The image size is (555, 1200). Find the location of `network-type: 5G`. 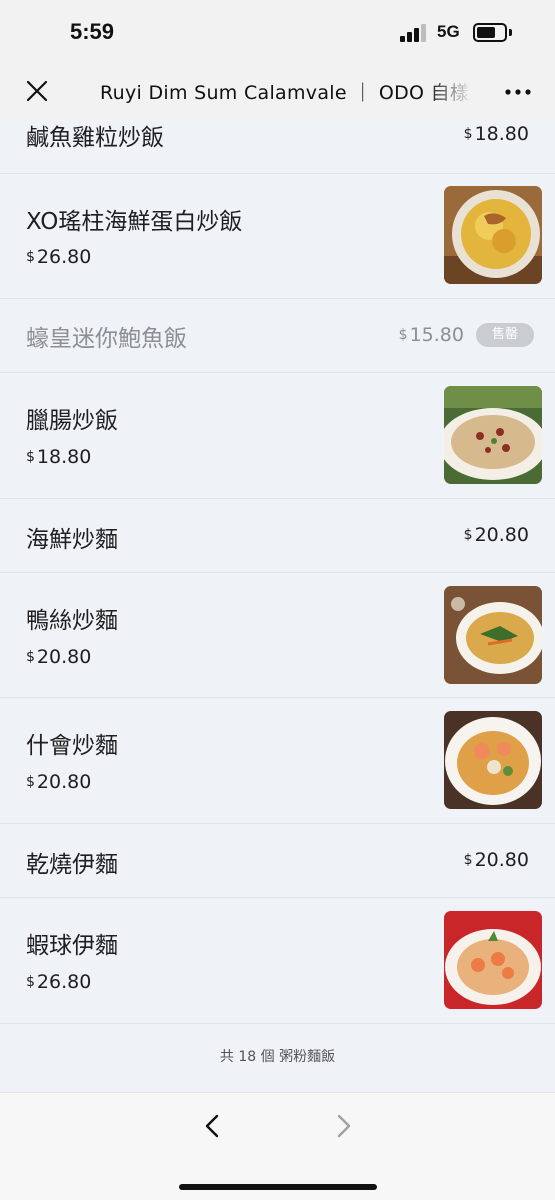

network-type: 5G is located at coordinates (448, 31).